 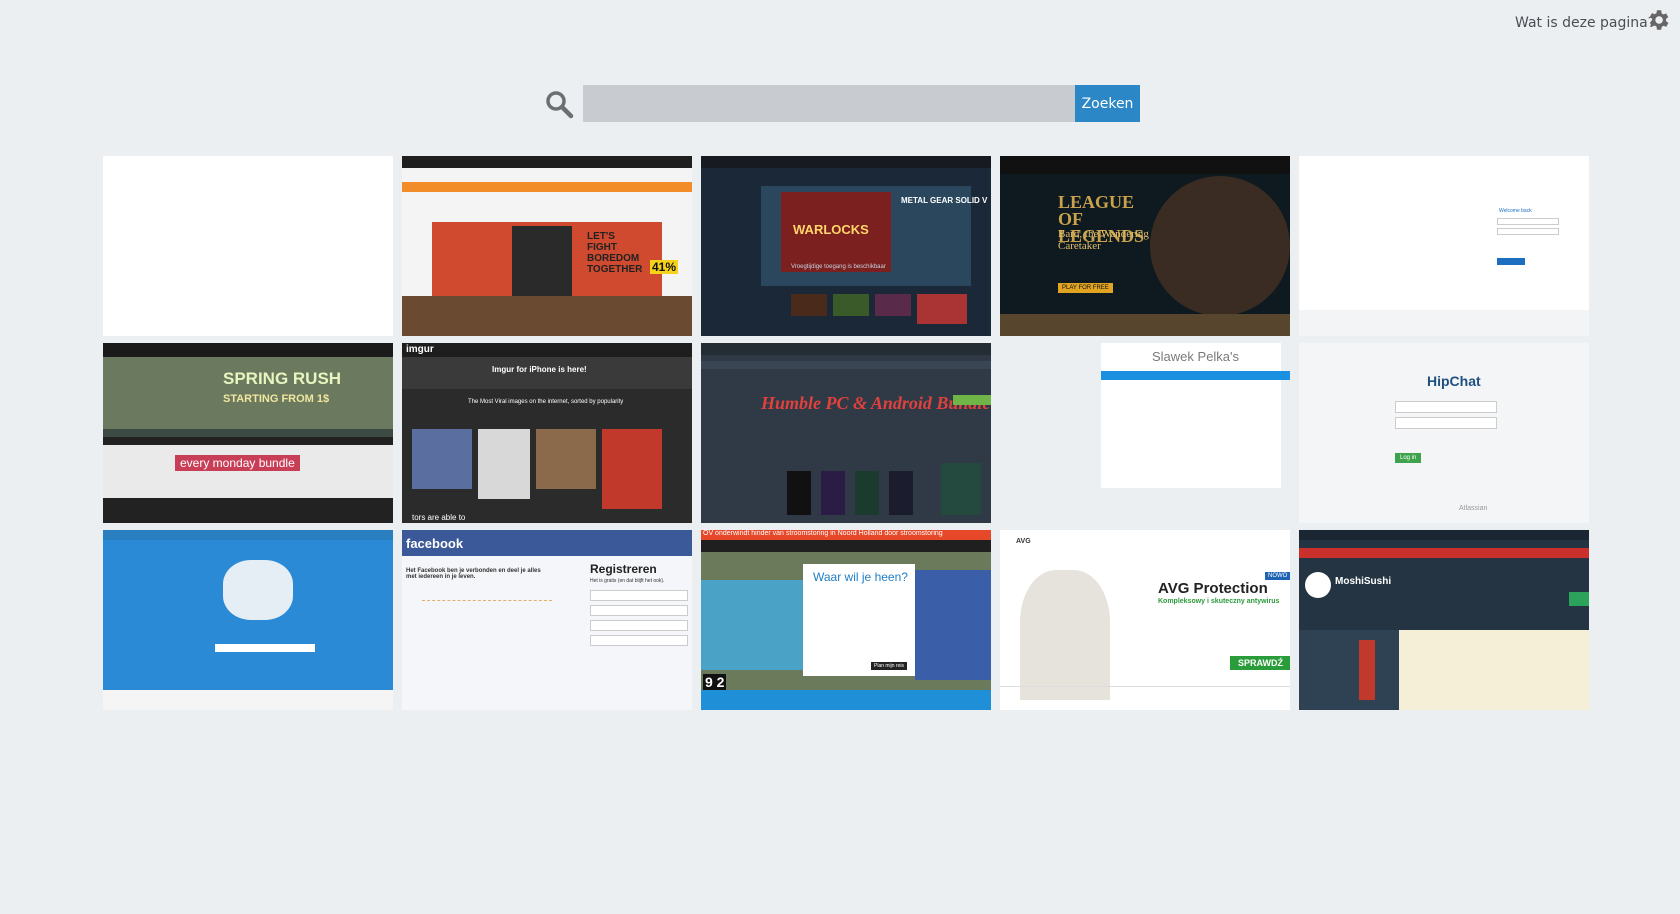 I want to click on search-button: Zoeken, so click(x=1107, y=103).